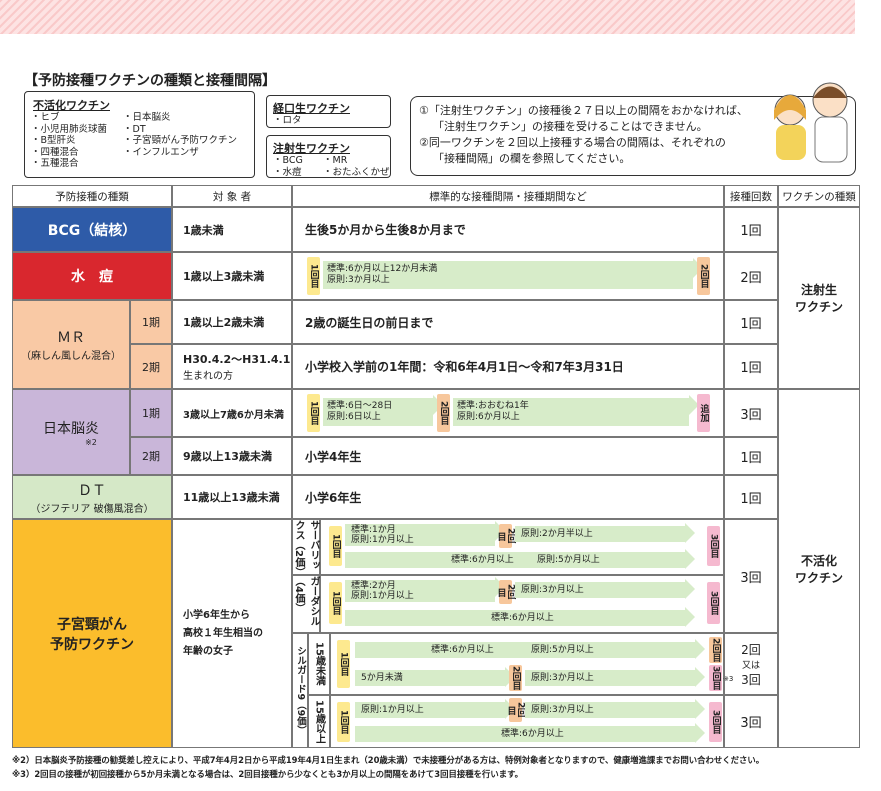 Image resolution: width=881 pixels, height=791 pixels. What do you see at coordinates (151, 456) in the screenshot?
I see `je-period-2: 2期` at bounding box center [151, 456].